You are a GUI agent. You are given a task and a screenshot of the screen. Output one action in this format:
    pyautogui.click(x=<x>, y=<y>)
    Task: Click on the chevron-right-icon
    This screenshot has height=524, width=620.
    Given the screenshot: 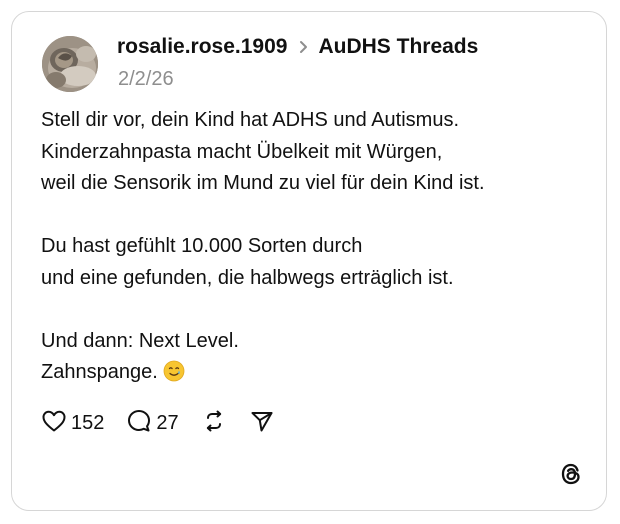 What is the action you would take?
    pyautogui.click(x=303, y=47)
    